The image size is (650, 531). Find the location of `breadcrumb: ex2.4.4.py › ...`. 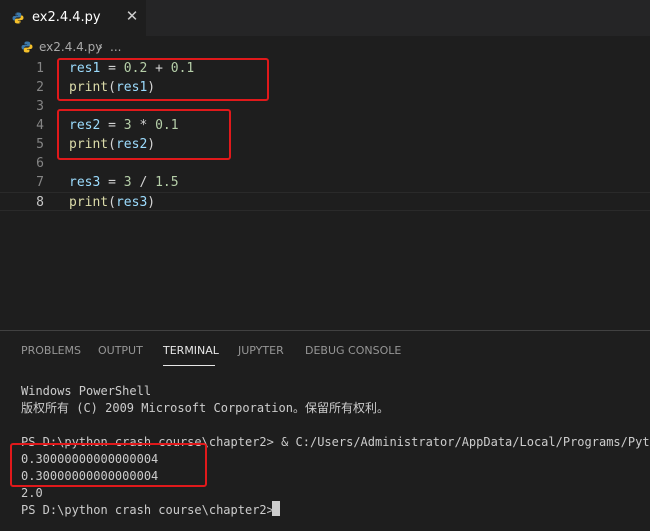

breadcrumb: ex2.4.4.py › ... is located at coordinates (325, 47).